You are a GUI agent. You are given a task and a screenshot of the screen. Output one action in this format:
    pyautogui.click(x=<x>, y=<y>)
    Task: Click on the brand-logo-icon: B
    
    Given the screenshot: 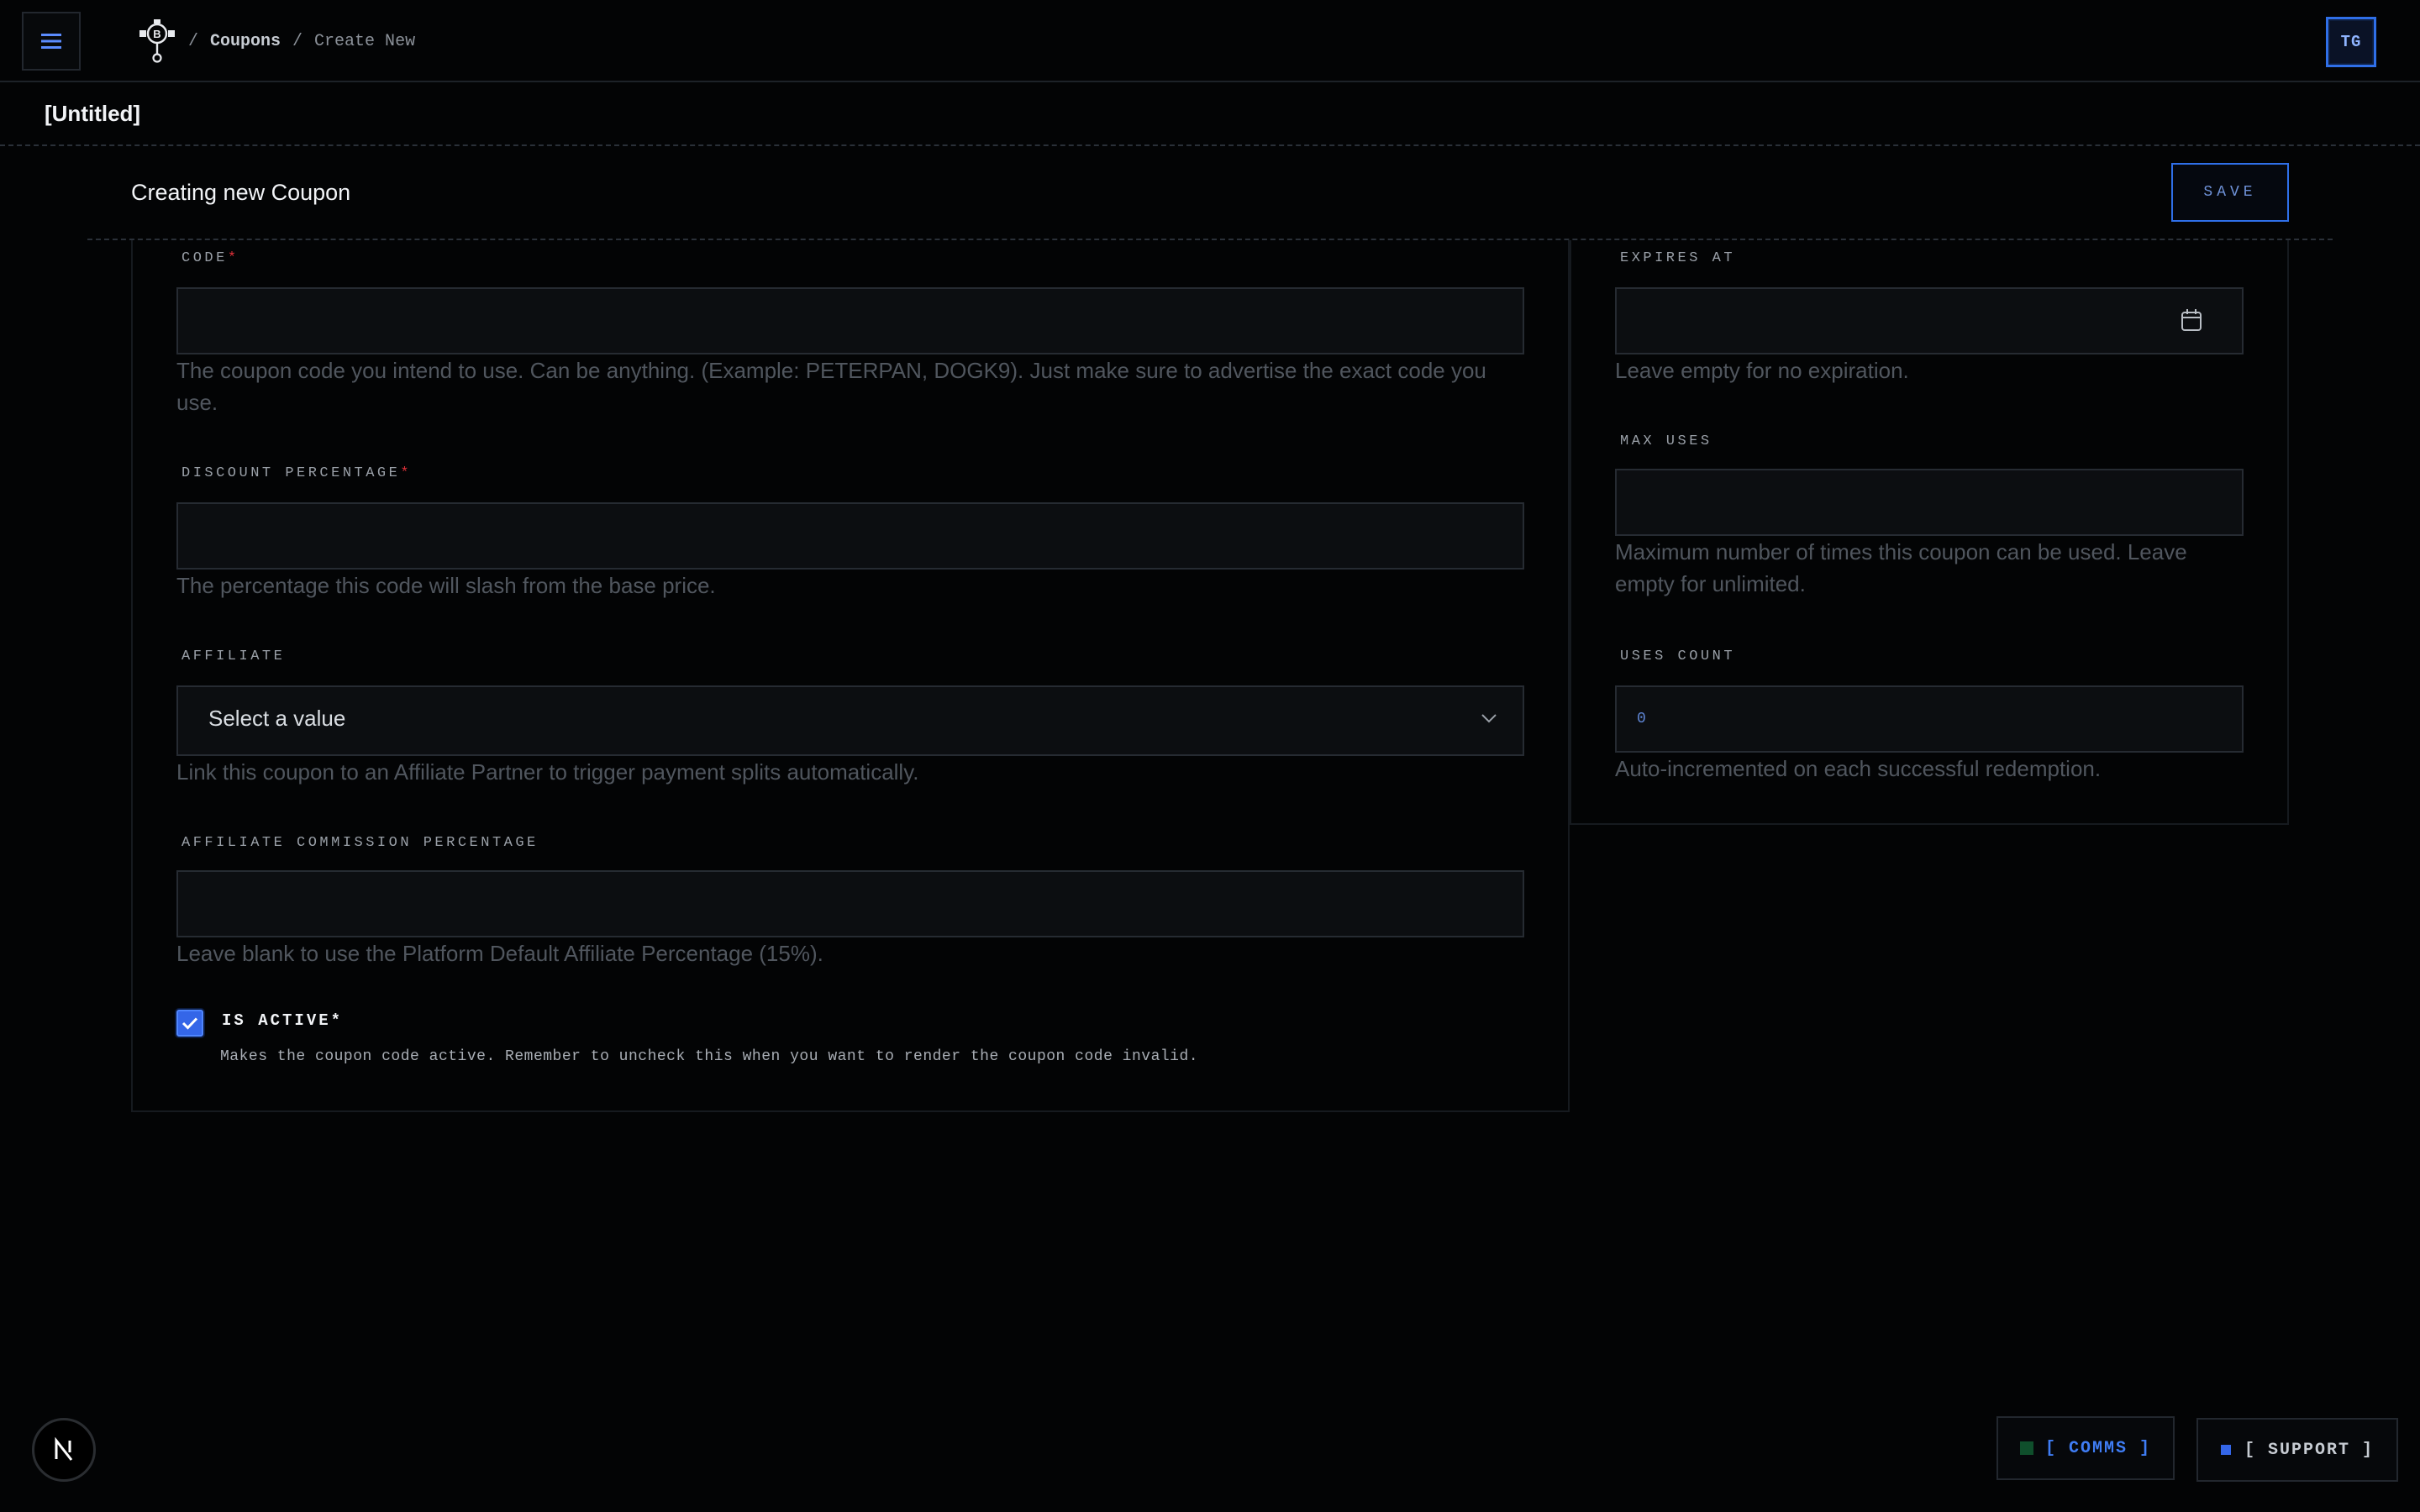 What is the action you would take?
    pyautogui.click(x=157, y=41)
    